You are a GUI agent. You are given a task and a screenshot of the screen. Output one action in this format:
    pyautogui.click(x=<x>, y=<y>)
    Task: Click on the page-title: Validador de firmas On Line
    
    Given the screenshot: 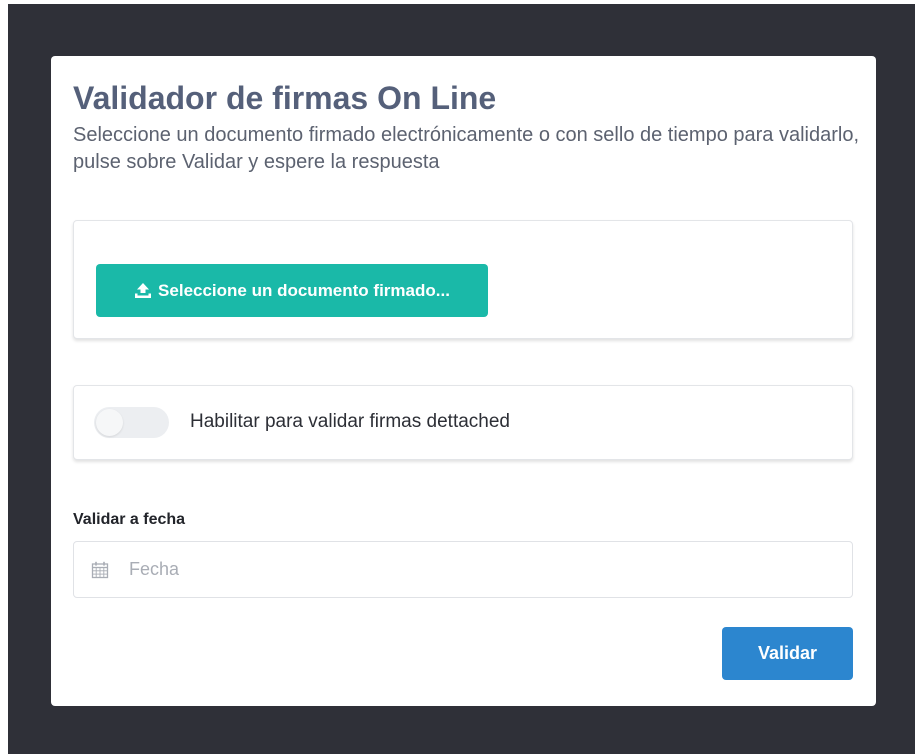 What is the action you would take?
    pyautogui.click(x=285, y=98)
    